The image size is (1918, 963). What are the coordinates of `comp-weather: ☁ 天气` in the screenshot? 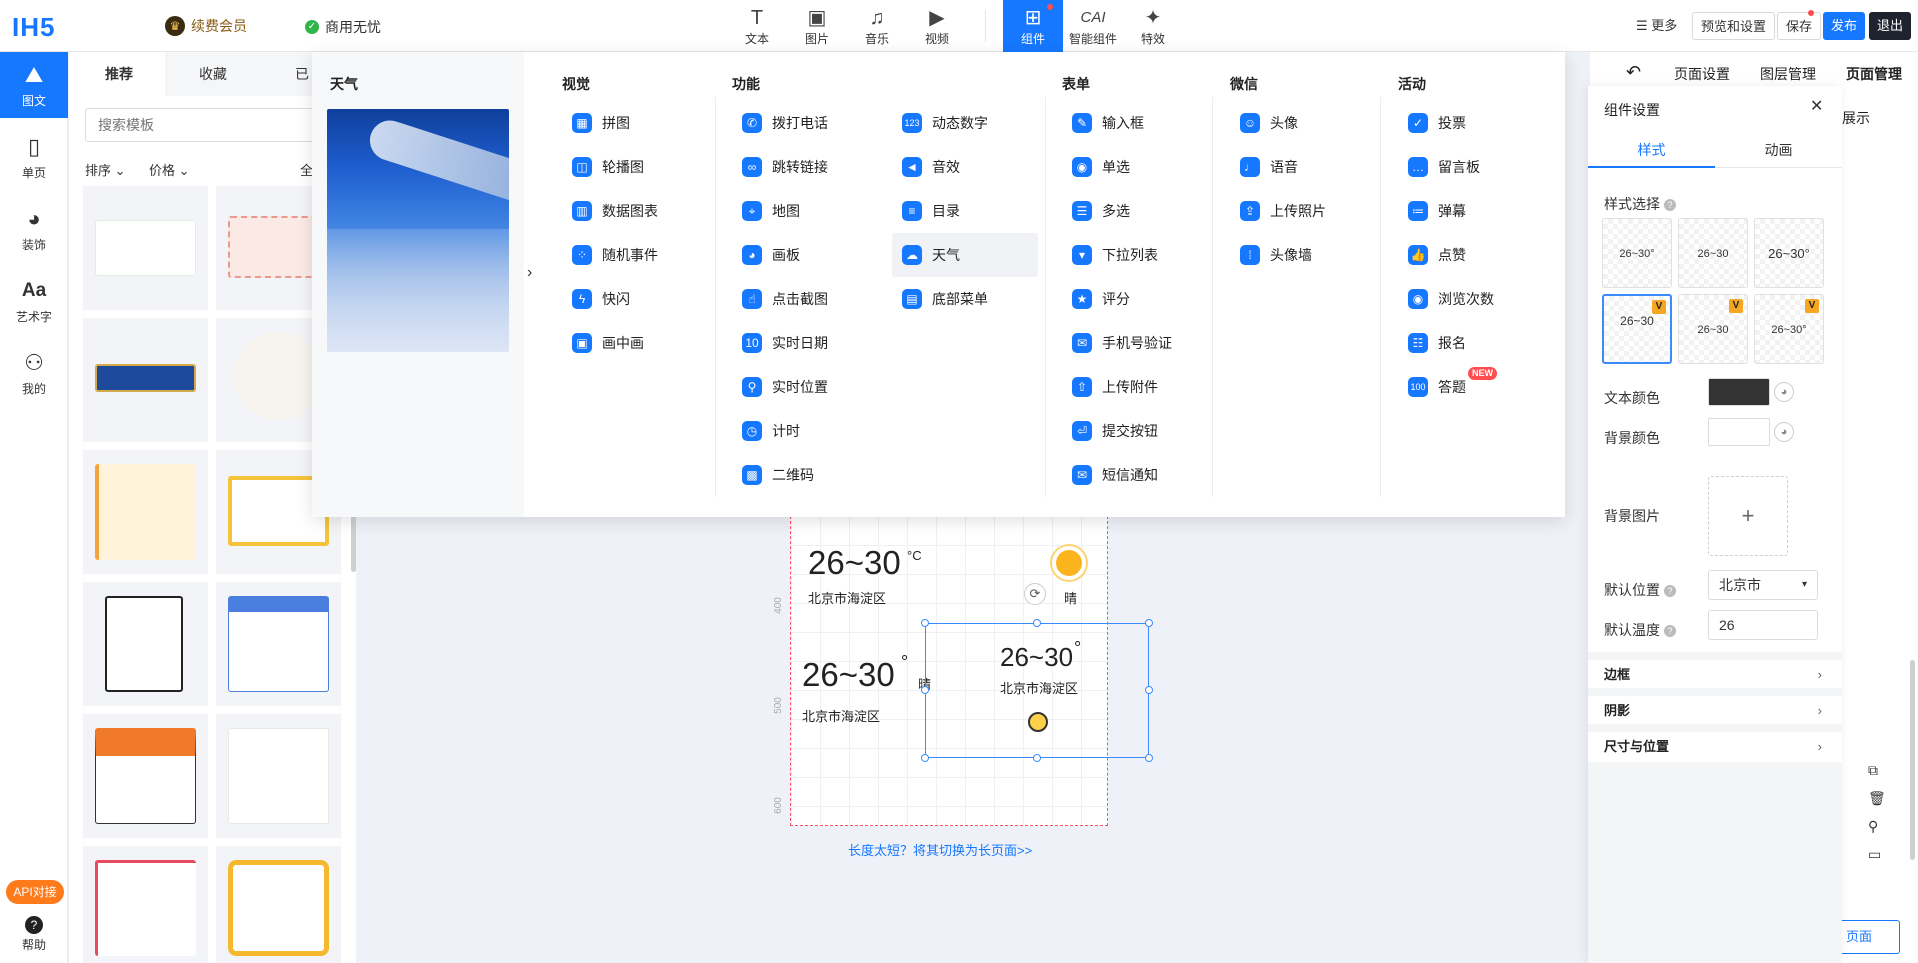 It's located at (965, 255).